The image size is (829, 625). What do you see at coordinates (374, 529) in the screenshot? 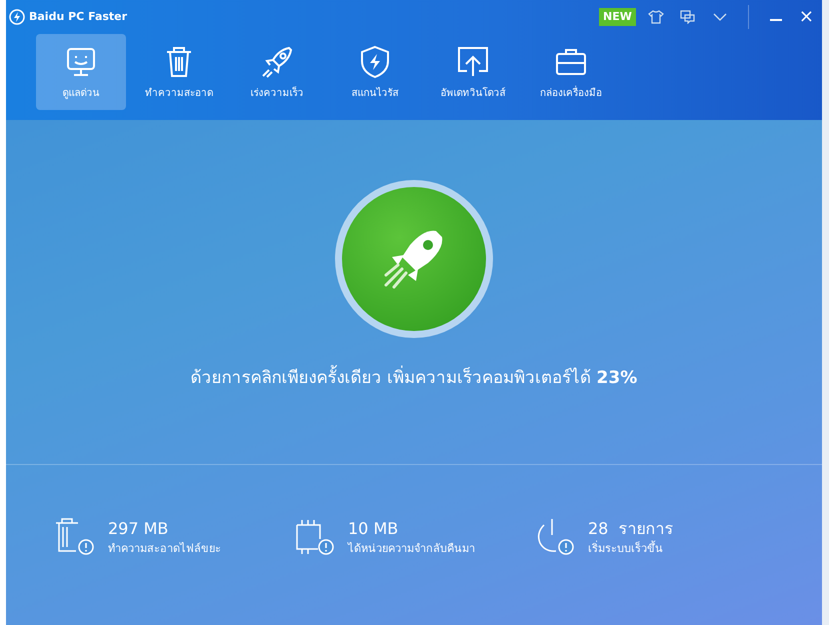
I see `stat-value: 10 MB` at bounding box center [374, 529].